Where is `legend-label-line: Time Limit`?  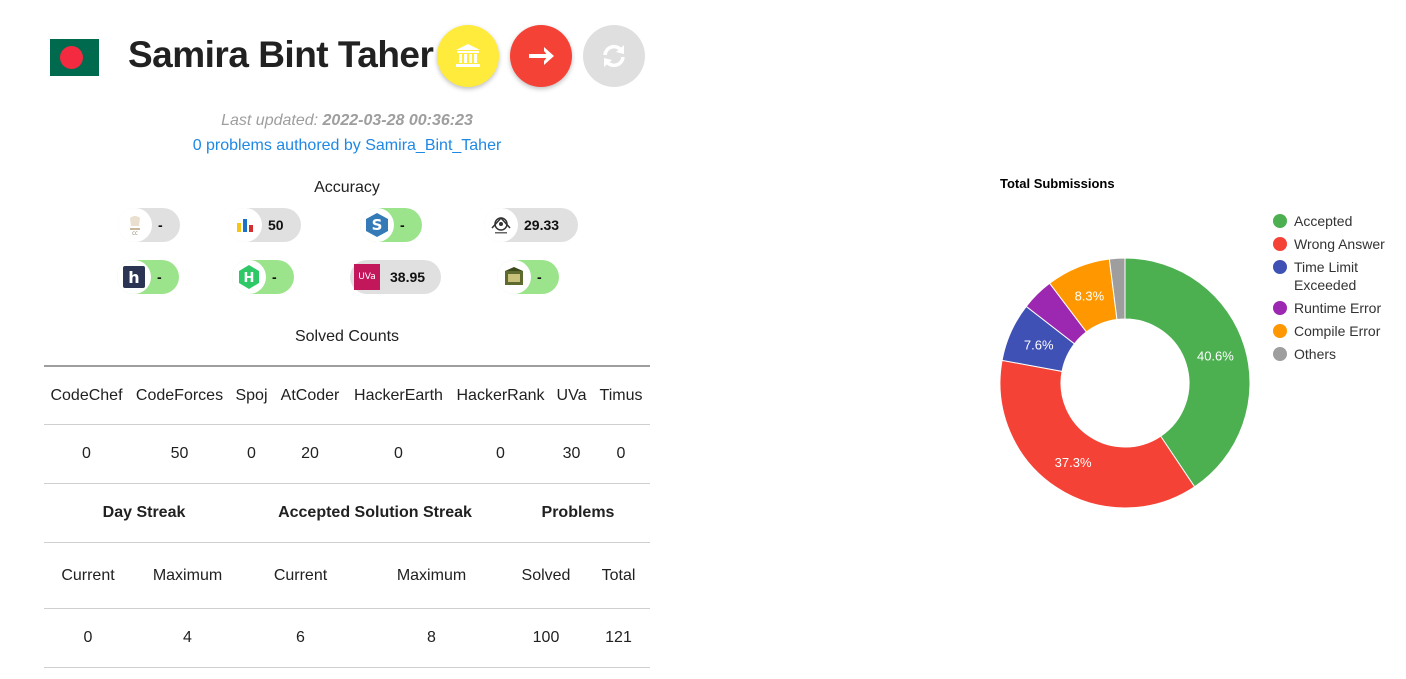
legend-label-line: Time Limit is located at coordinates (1326, 267).